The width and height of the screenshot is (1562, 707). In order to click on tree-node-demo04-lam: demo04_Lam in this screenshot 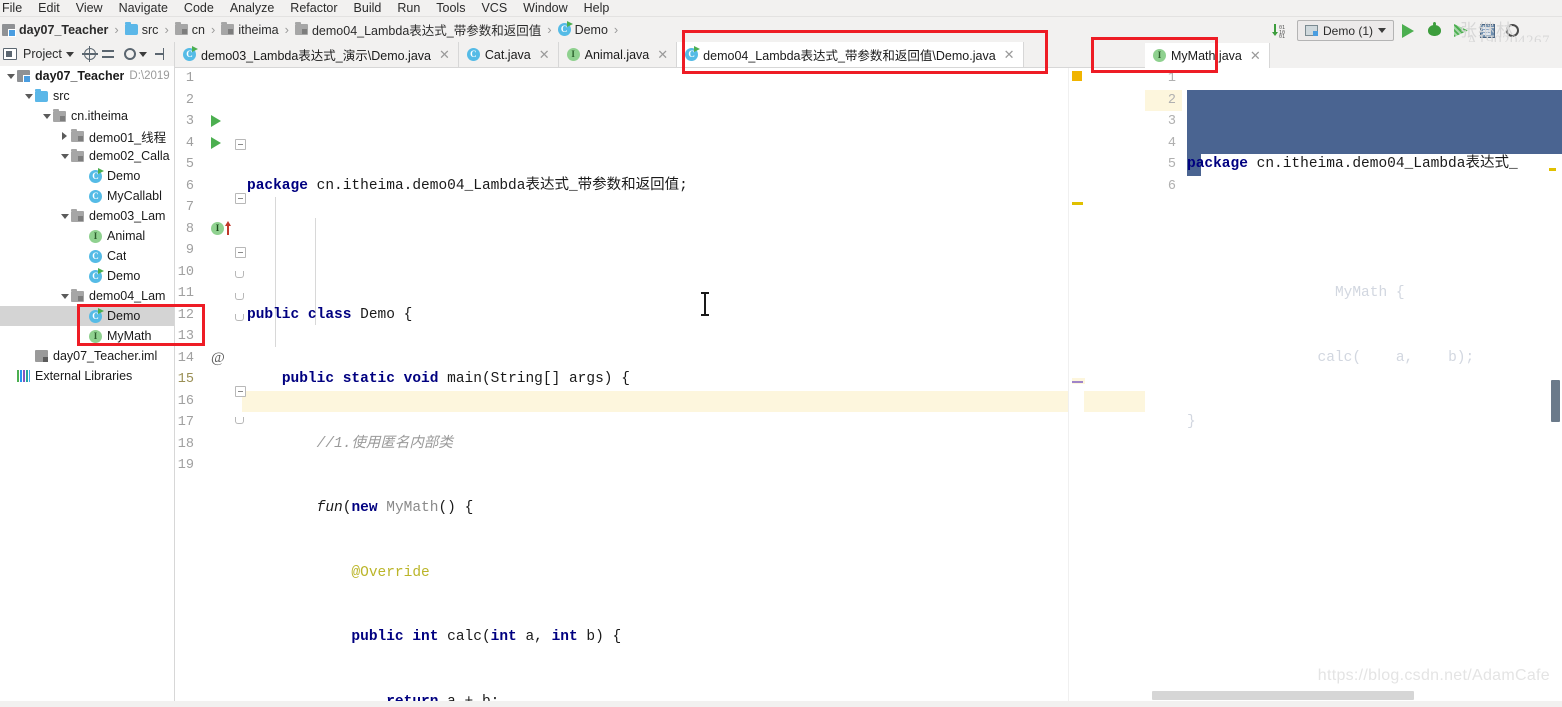, I will do `click(87, 296)`.